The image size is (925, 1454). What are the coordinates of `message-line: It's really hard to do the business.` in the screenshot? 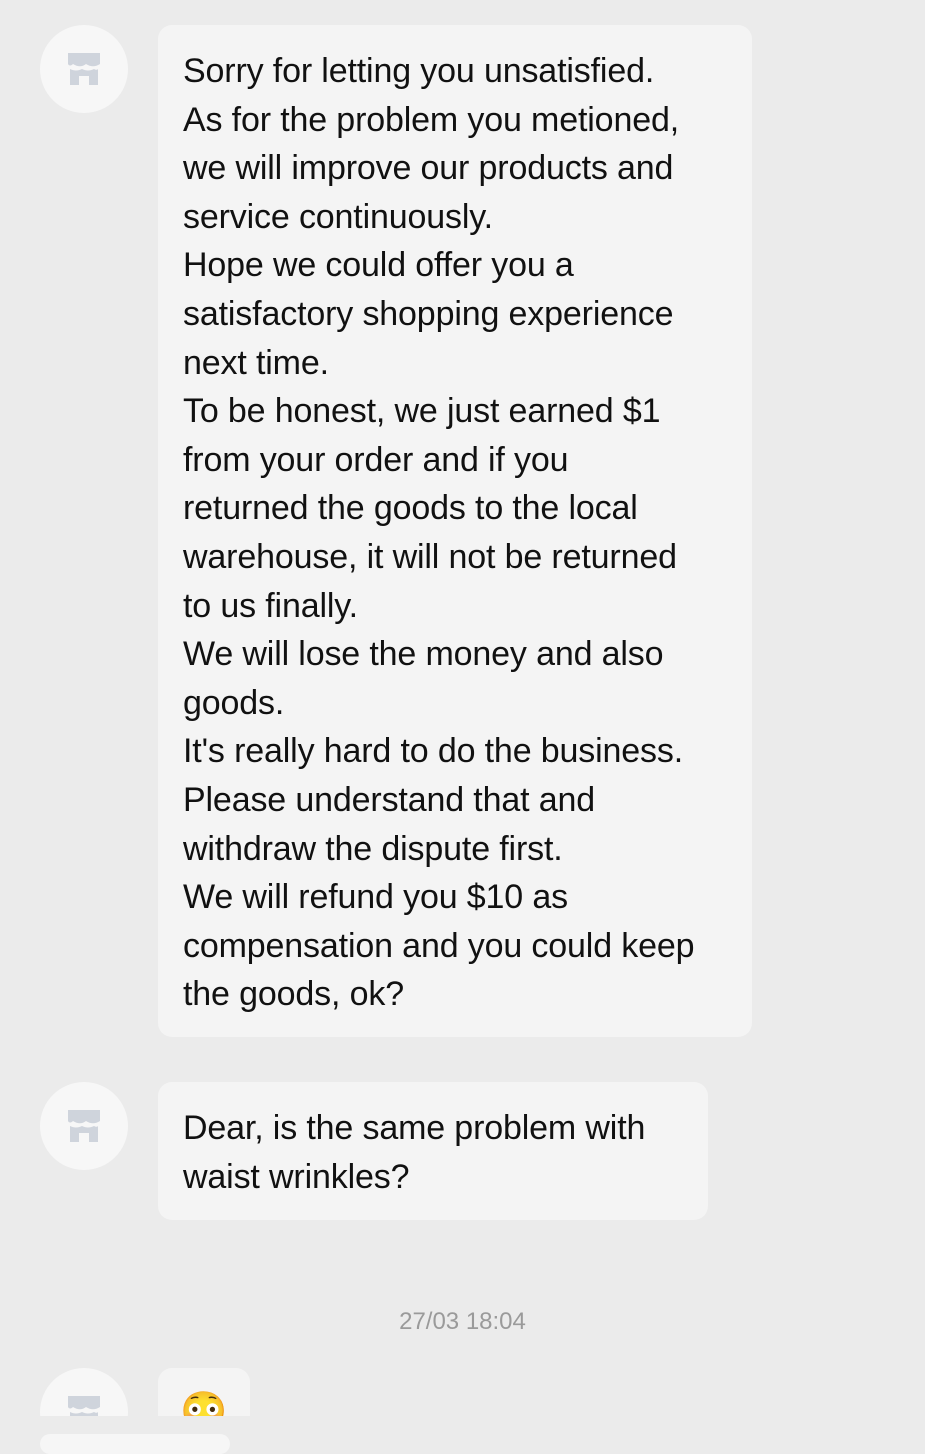 It's located at (433, 751).